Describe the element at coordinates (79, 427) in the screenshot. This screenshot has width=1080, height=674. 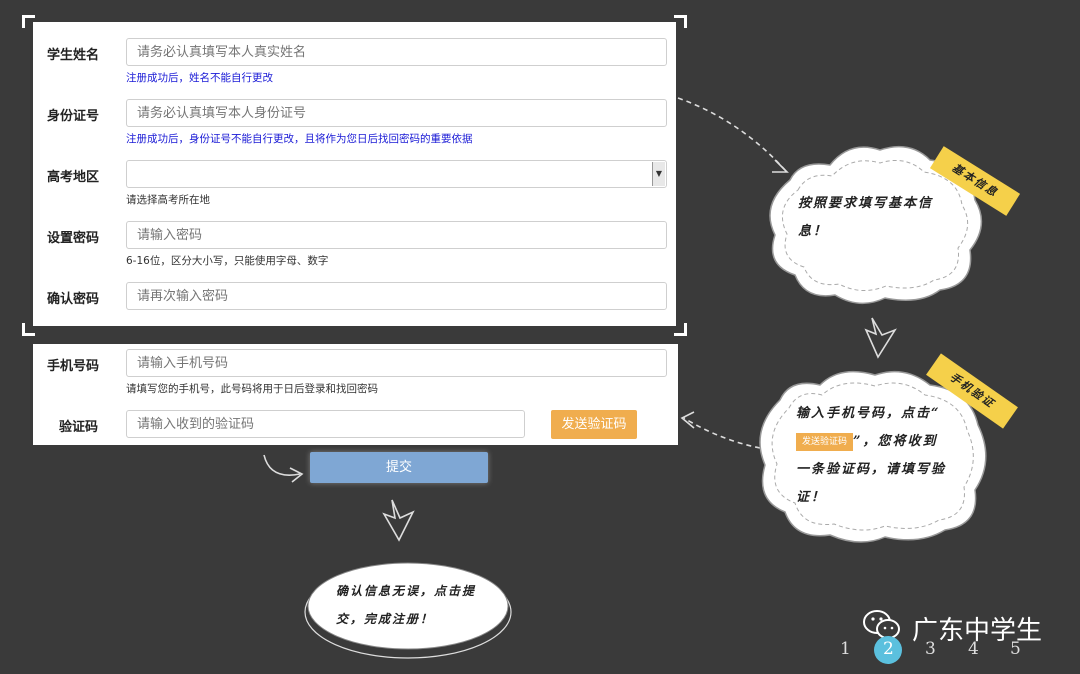
I see `code-label: 验证码` at that location.